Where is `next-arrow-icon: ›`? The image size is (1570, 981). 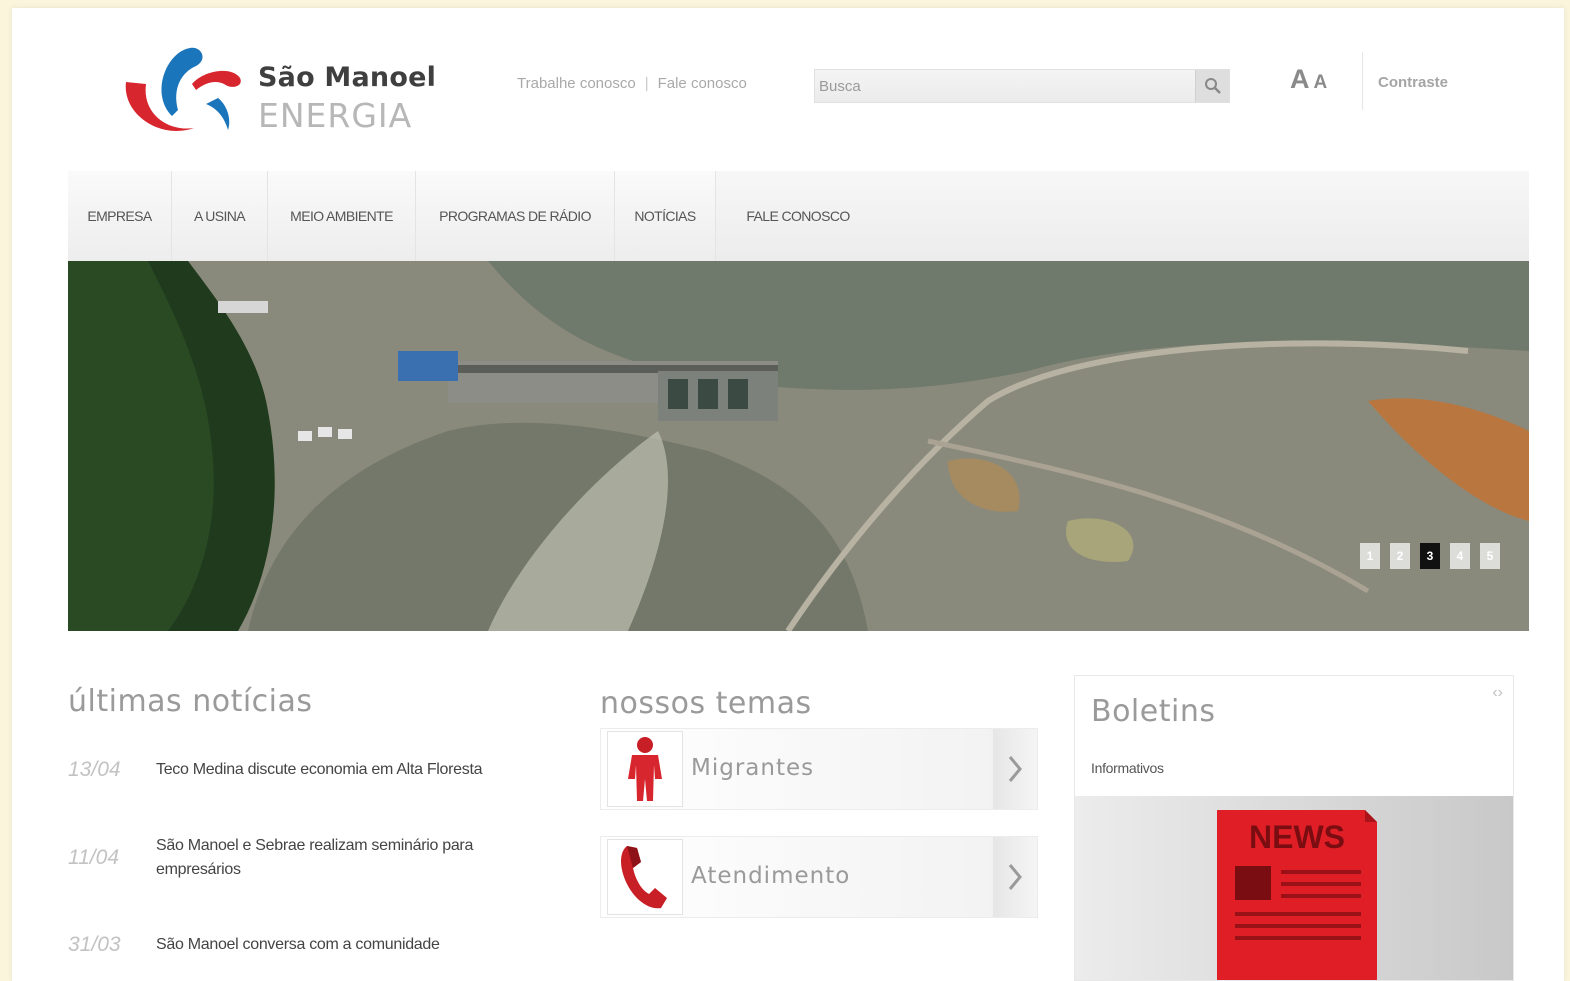
next-arrow-icon: › is located at coordinates (1500, 692).